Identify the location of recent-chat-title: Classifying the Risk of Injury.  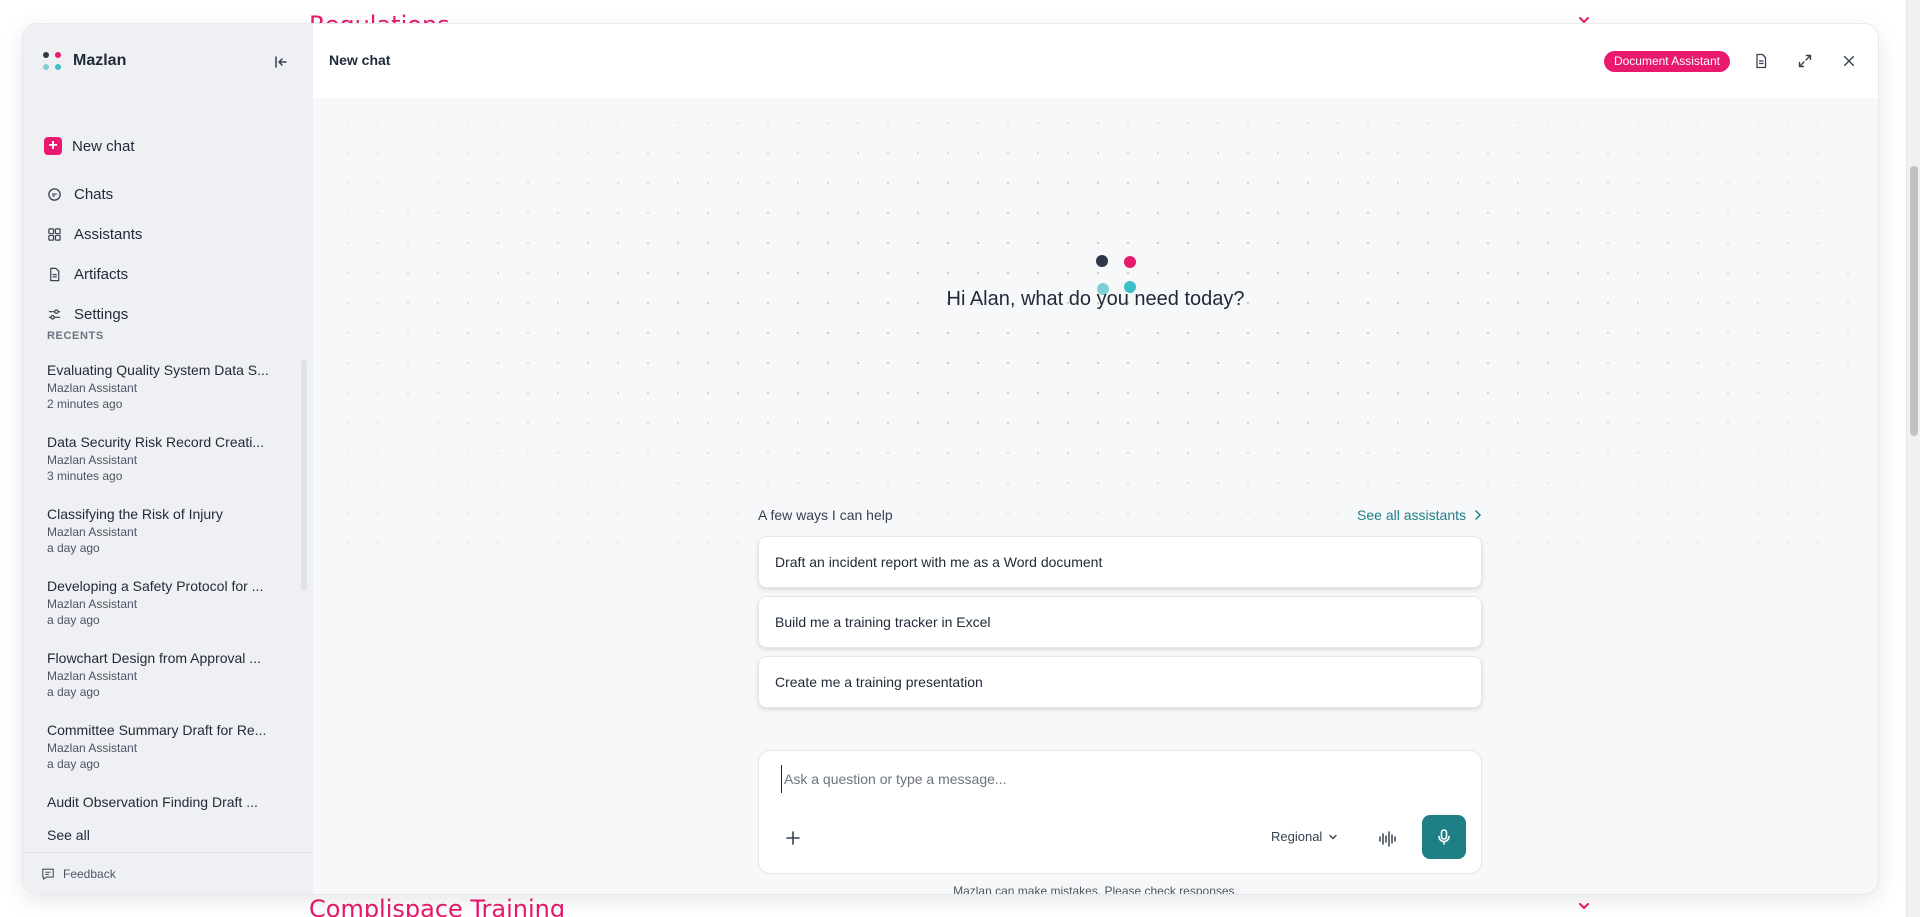
(135, 514).